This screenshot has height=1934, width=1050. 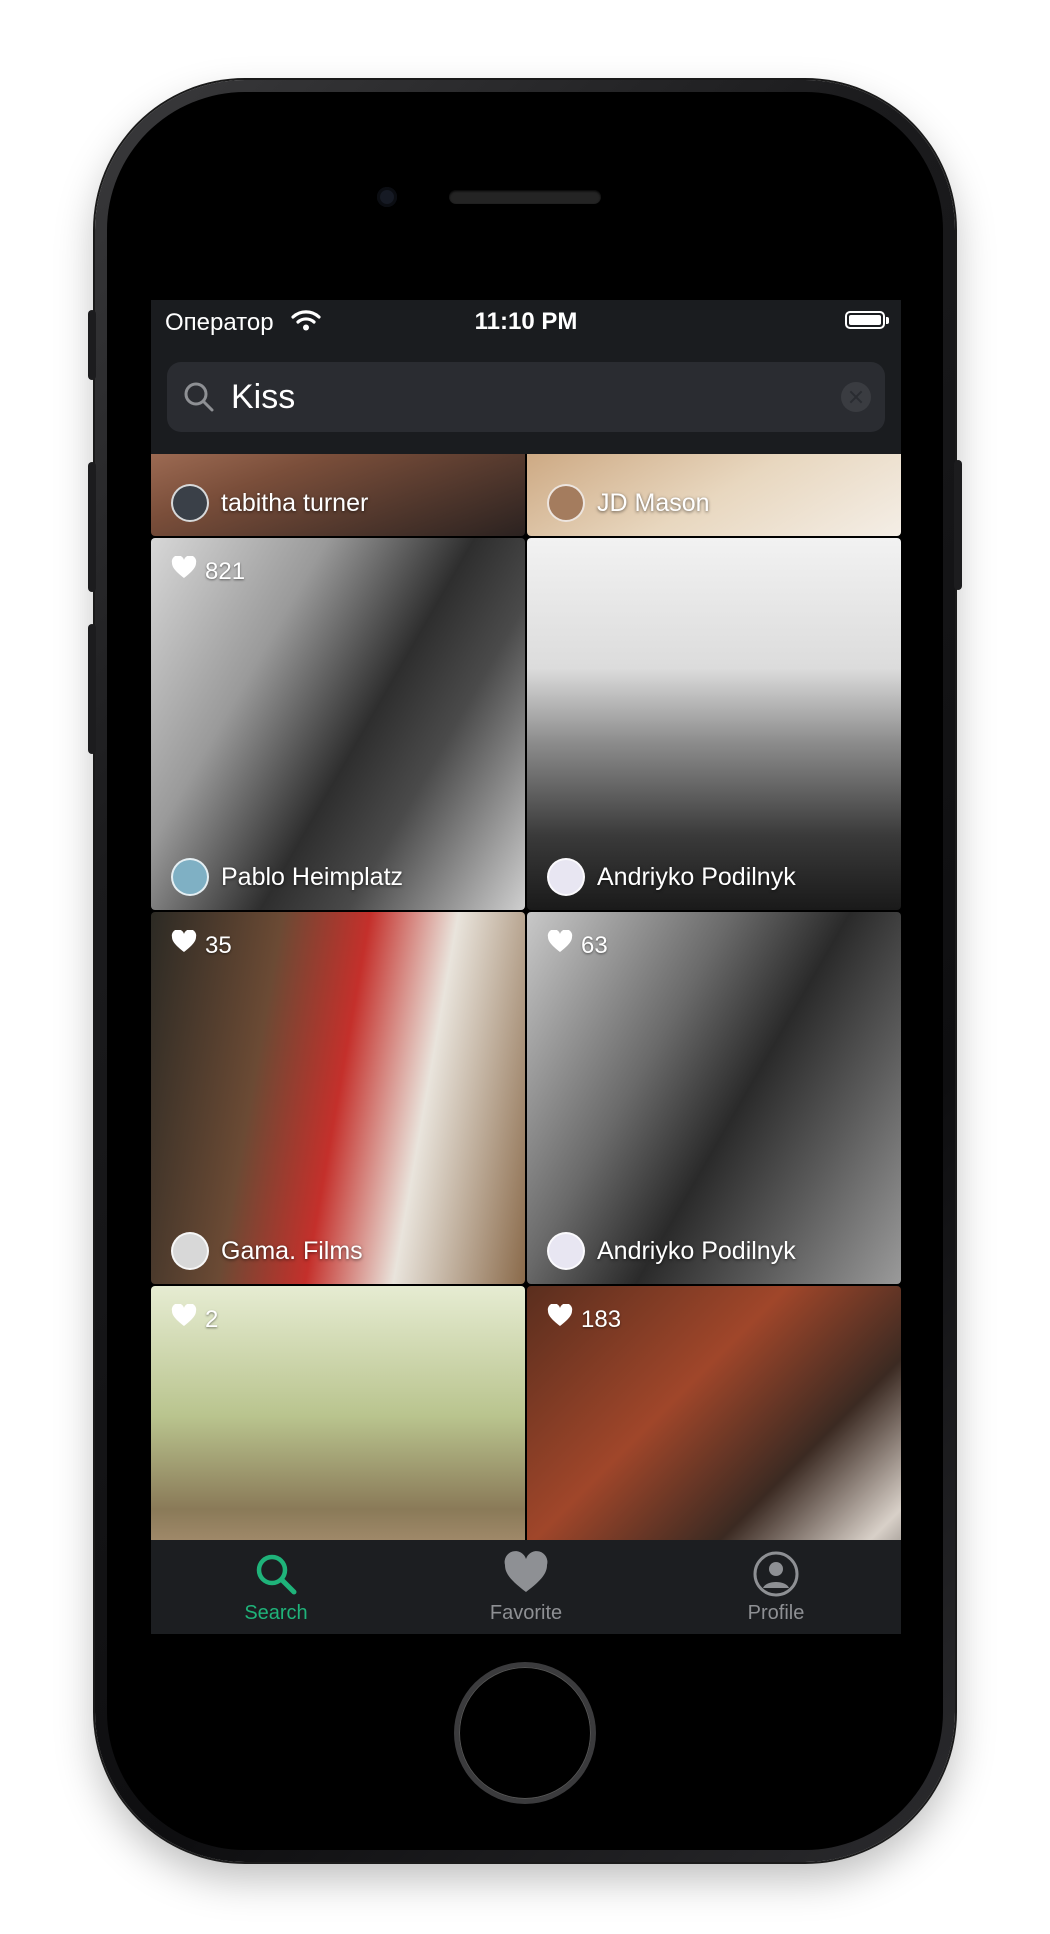 I want to click on author-name: Pablo Heimplatz, so click(x=312, y=876).